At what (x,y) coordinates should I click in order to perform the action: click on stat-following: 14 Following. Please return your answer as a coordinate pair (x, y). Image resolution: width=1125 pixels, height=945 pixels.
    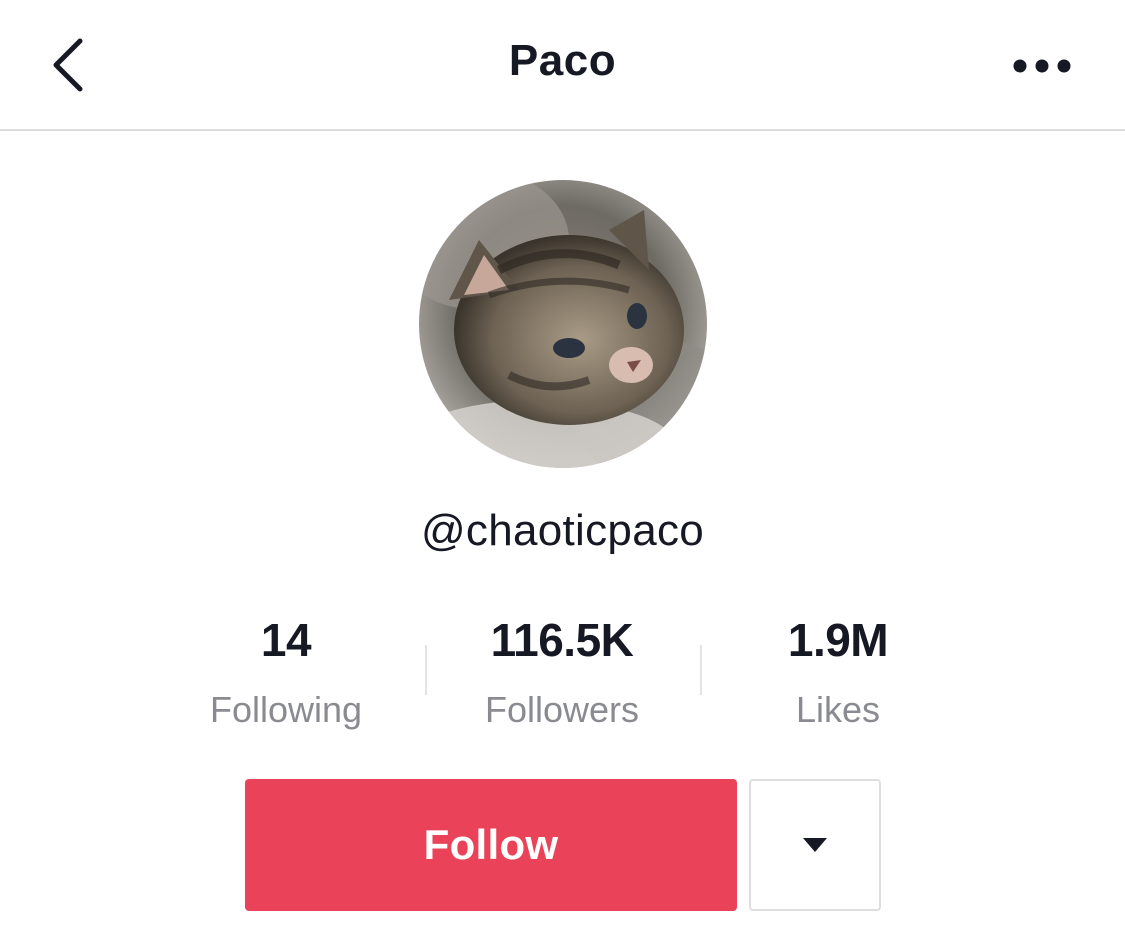
    Looking at the image, I should click on (286, 672).